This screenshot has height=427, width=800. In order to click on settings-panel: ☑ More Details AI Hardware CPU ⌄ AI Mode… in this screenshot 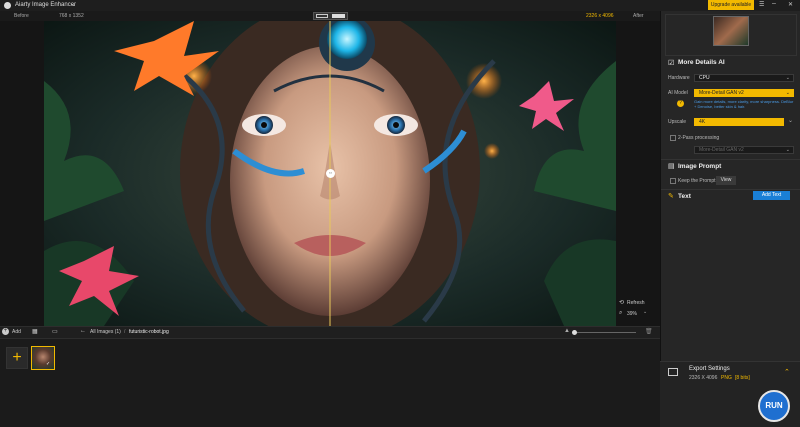, I will do `click(730, 186)`.